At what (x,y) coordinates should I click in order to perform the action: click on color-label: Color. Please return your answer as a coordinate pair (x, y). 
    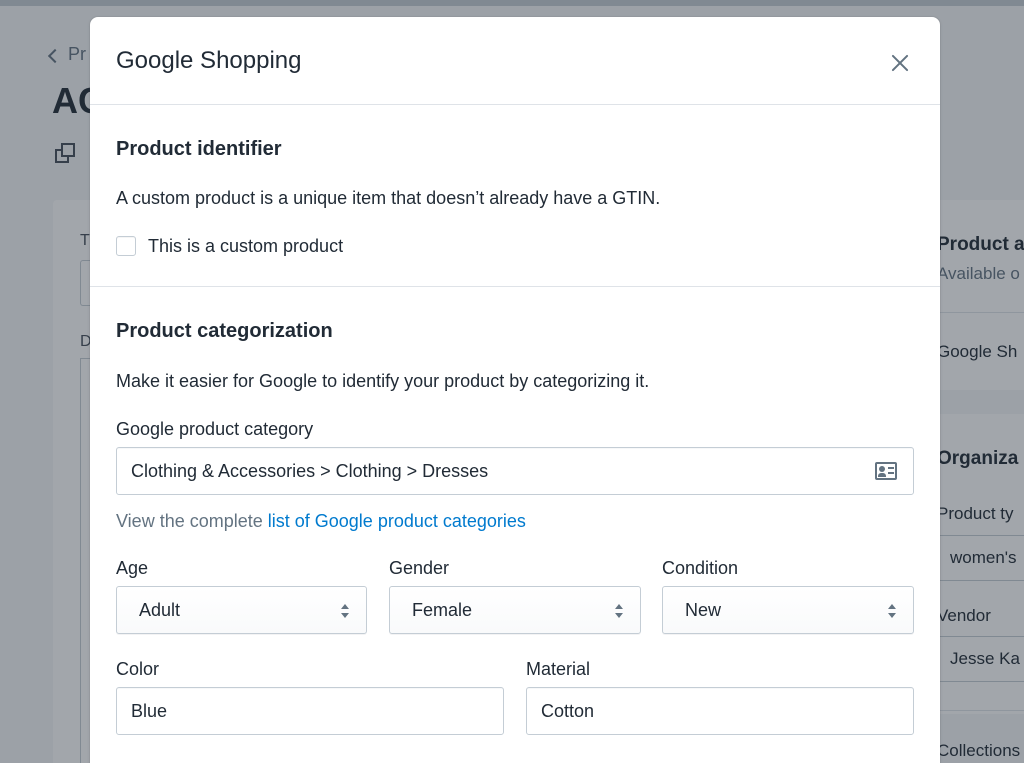
    Looking at the image, I should click on (138, 669).